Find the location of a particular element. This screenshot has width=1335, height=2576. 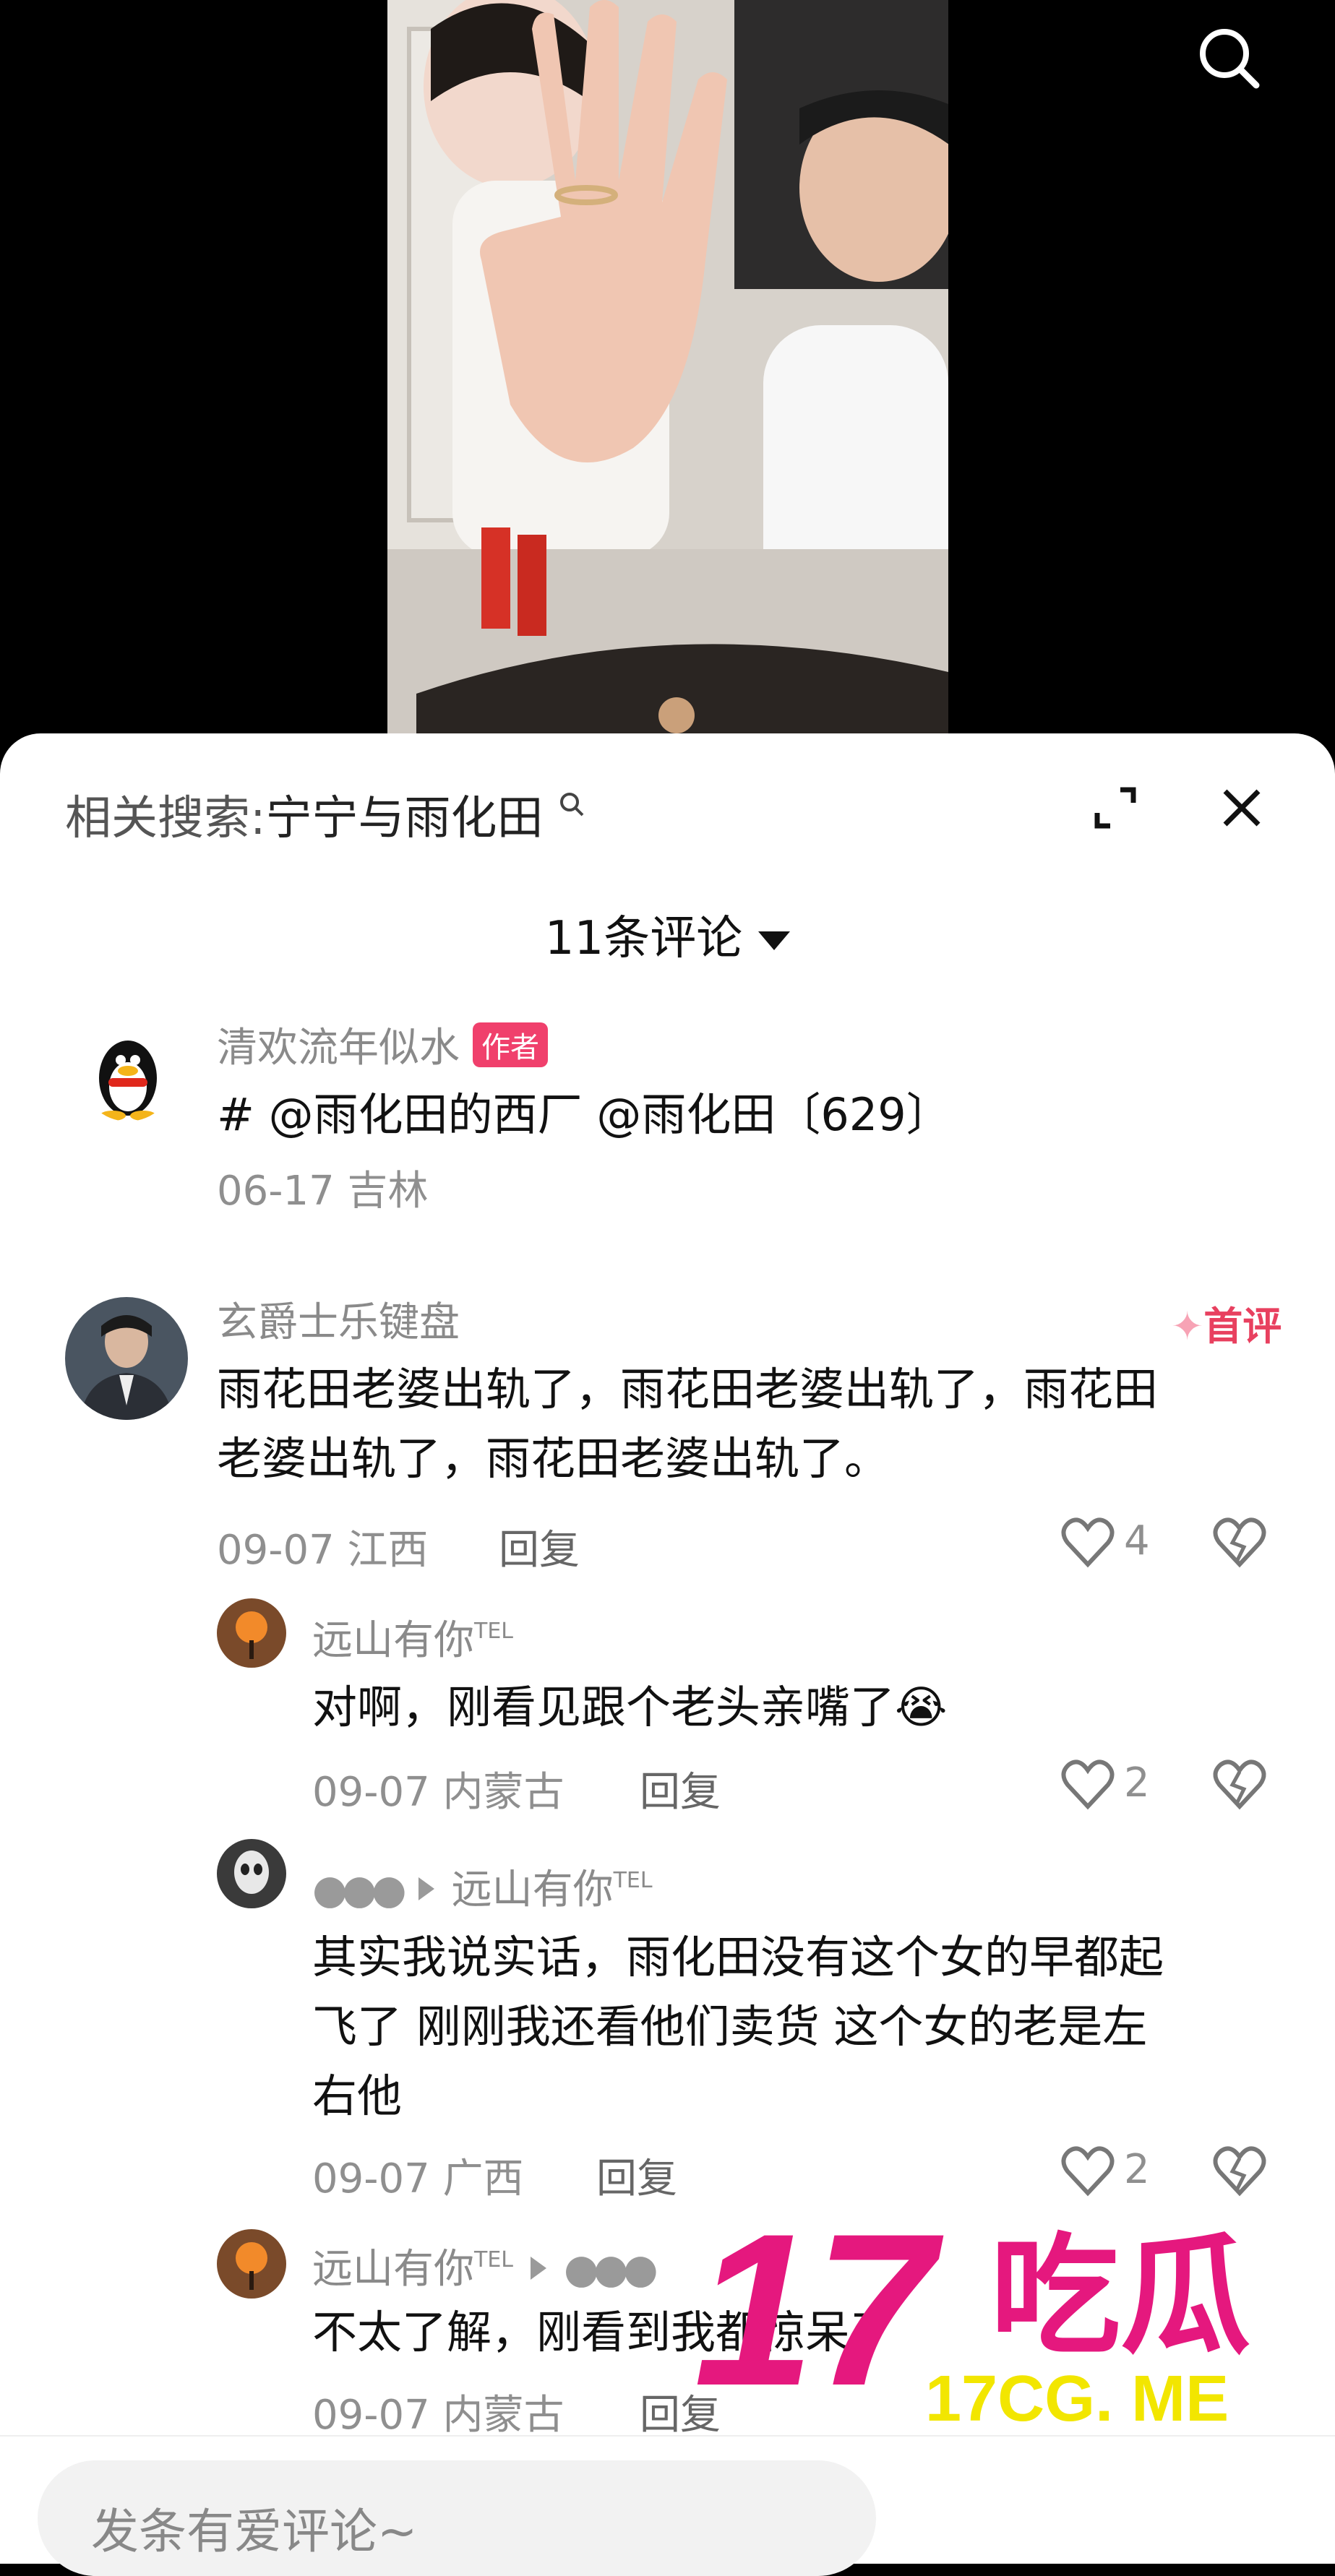

comment-username: ●●● 远山有你TEL is located at coordinates (482, 1886).